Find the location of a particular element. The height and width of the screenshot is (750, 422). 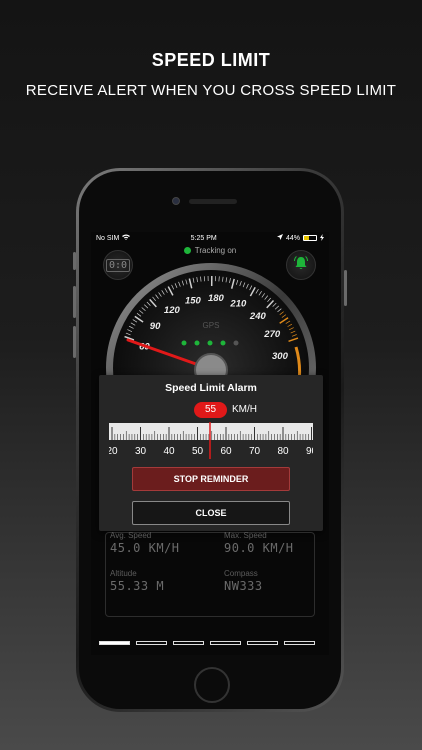

speed-label-300: 300 is located at coordinates (280, 356).